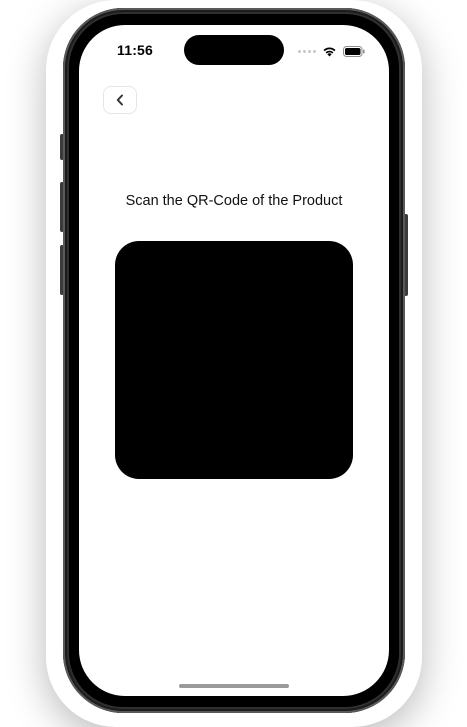 The image size is (467, 727). Describe the element at coordinates (135, 50) in the screenshot. I see `status-time: 11:56` at that location.